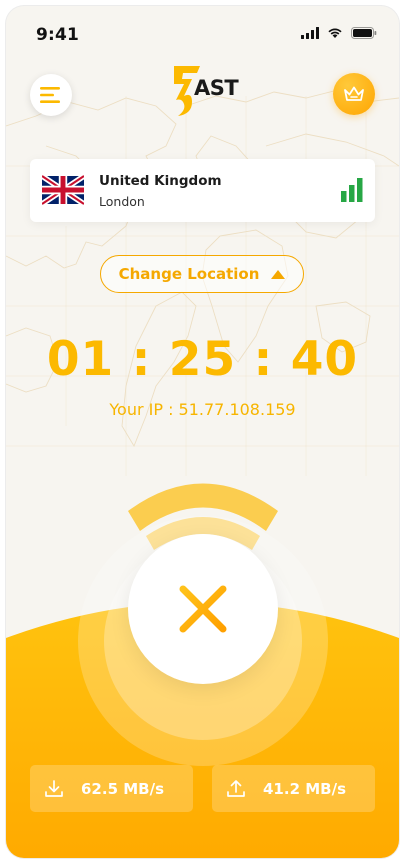  I want to click on upload-speed-card: 41.2 MB/s, so click(293, 788).